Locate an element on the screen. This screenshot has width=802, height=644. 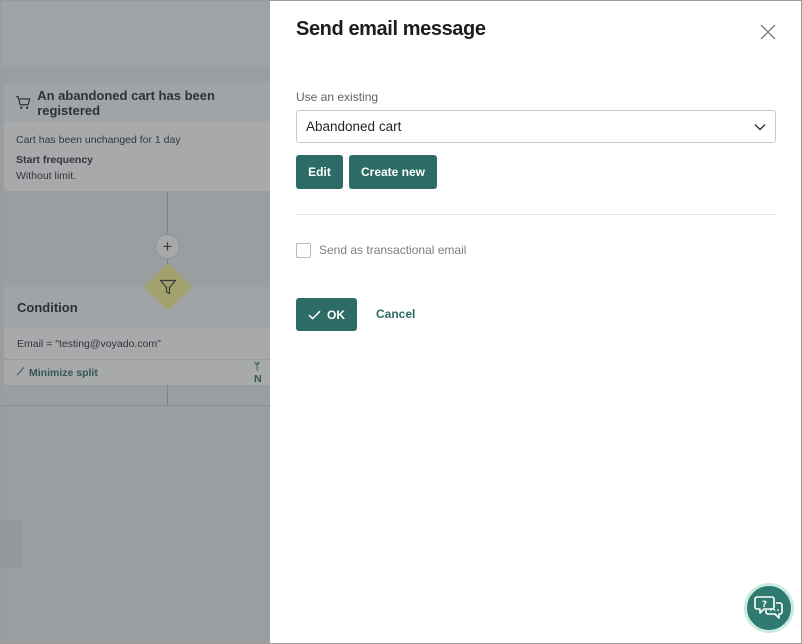
ok-label: OK is located at coordinates (336, 314).